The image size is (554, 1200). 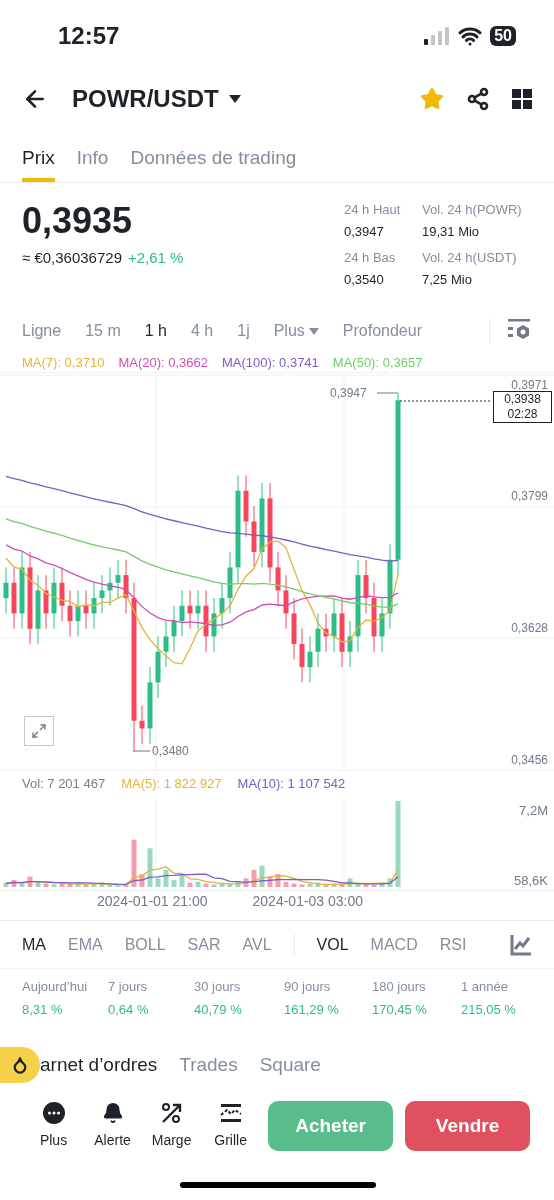 What do you see at coordinates (364, 232) in the screenshot?
I see `stat-value: 0,3947` at bounding box center [364, 232].